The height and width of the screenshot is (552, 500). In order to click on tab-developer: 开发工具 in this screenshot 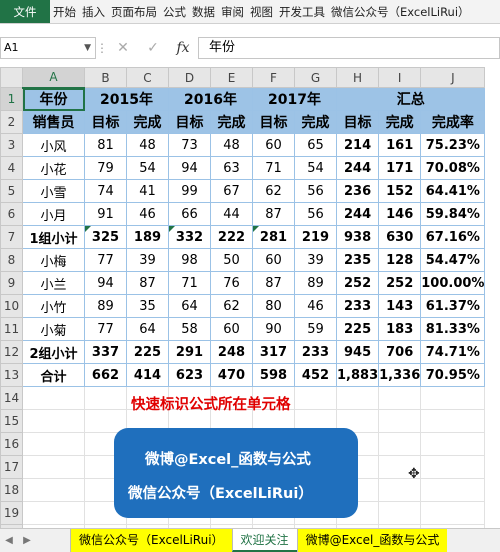, I will do `click(302, 11)`.